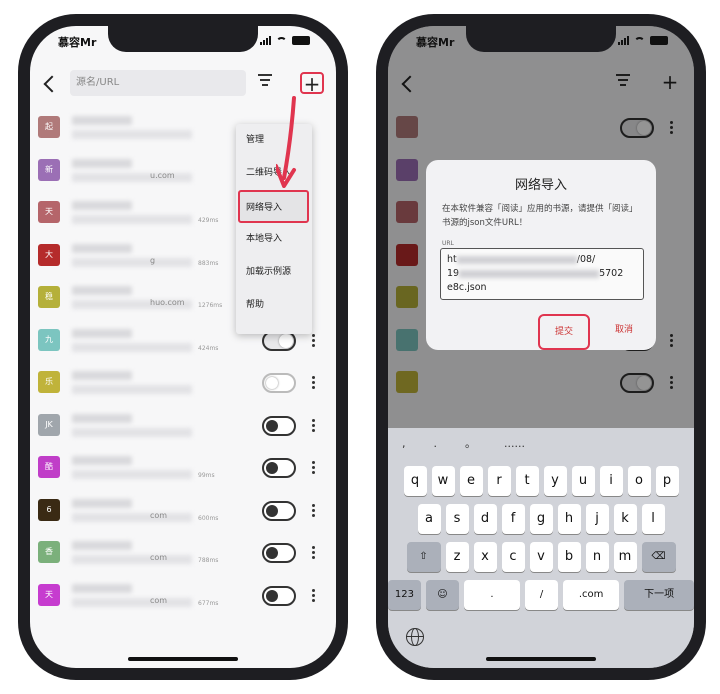 This screenshot has width=720, height=694. What do you see at coordinates (429, 519) in the screenshot?
I see `key-a: a` at bounding box center [429, 519].